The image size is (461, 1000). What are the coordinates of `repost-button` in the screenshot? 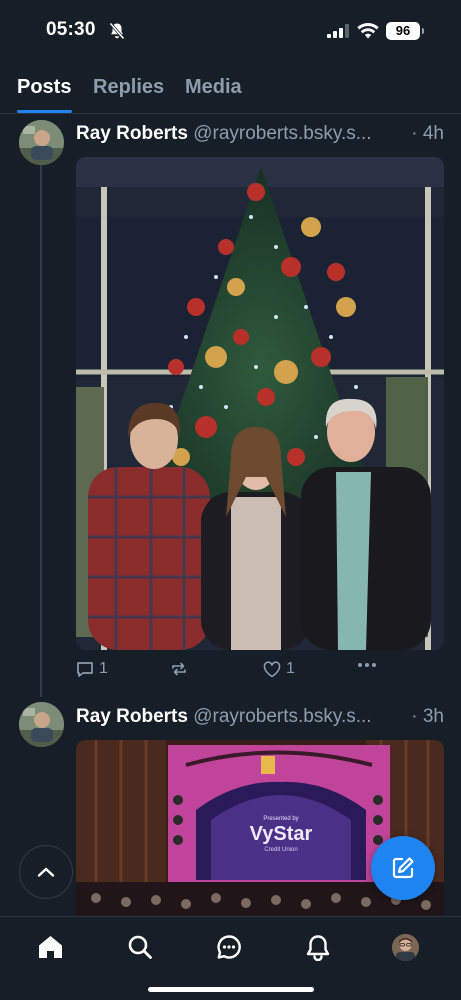 It's located at (179, 669).